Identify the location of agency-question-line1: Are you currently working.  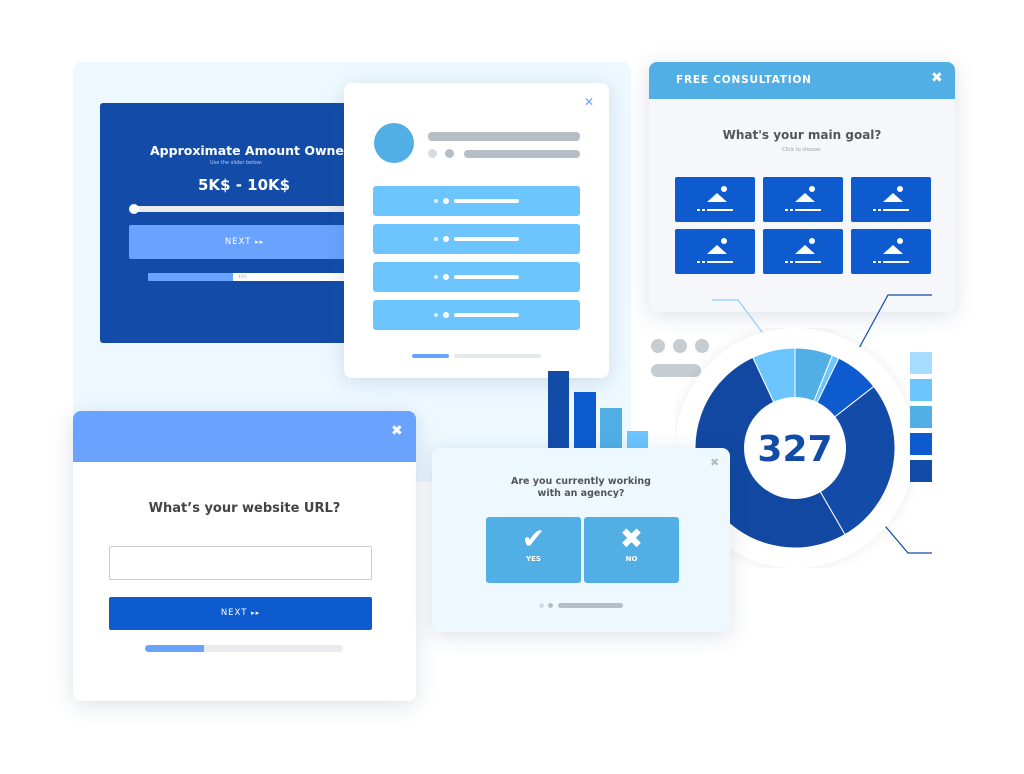
(581, 481).